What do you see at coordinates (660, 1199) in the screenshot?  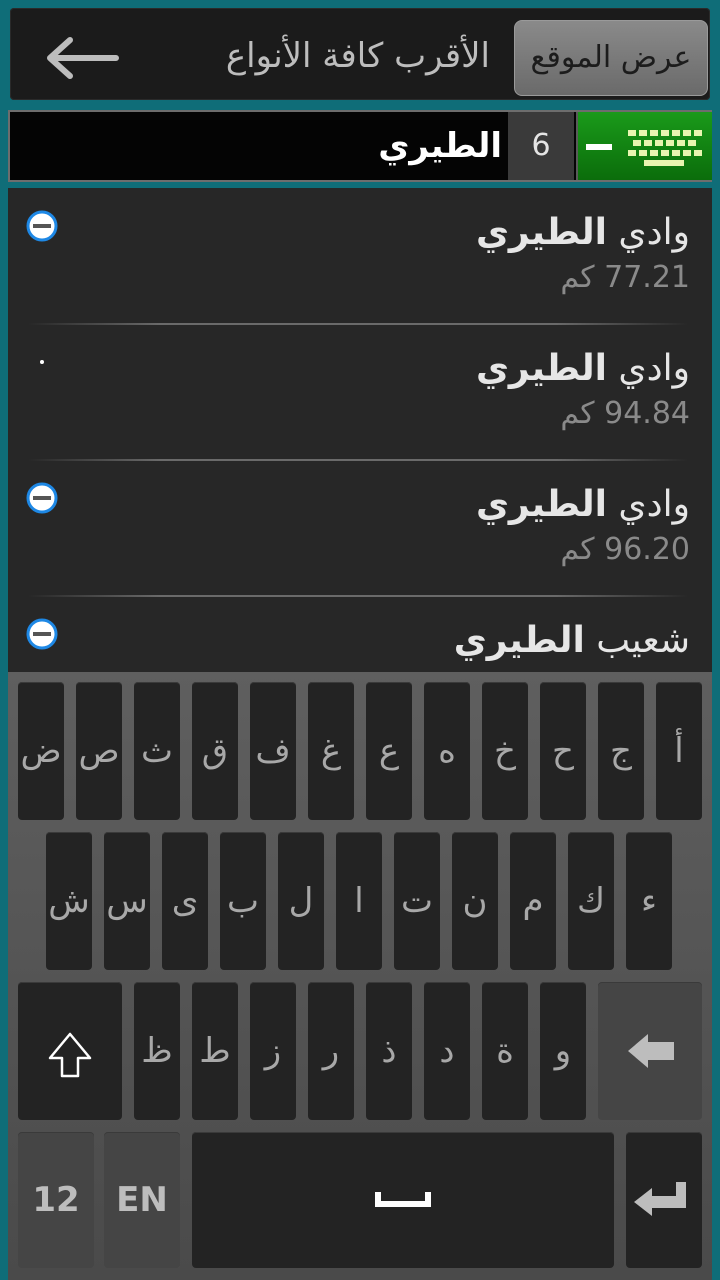 I see `enter-icon` at bounding box center [660, 1199].